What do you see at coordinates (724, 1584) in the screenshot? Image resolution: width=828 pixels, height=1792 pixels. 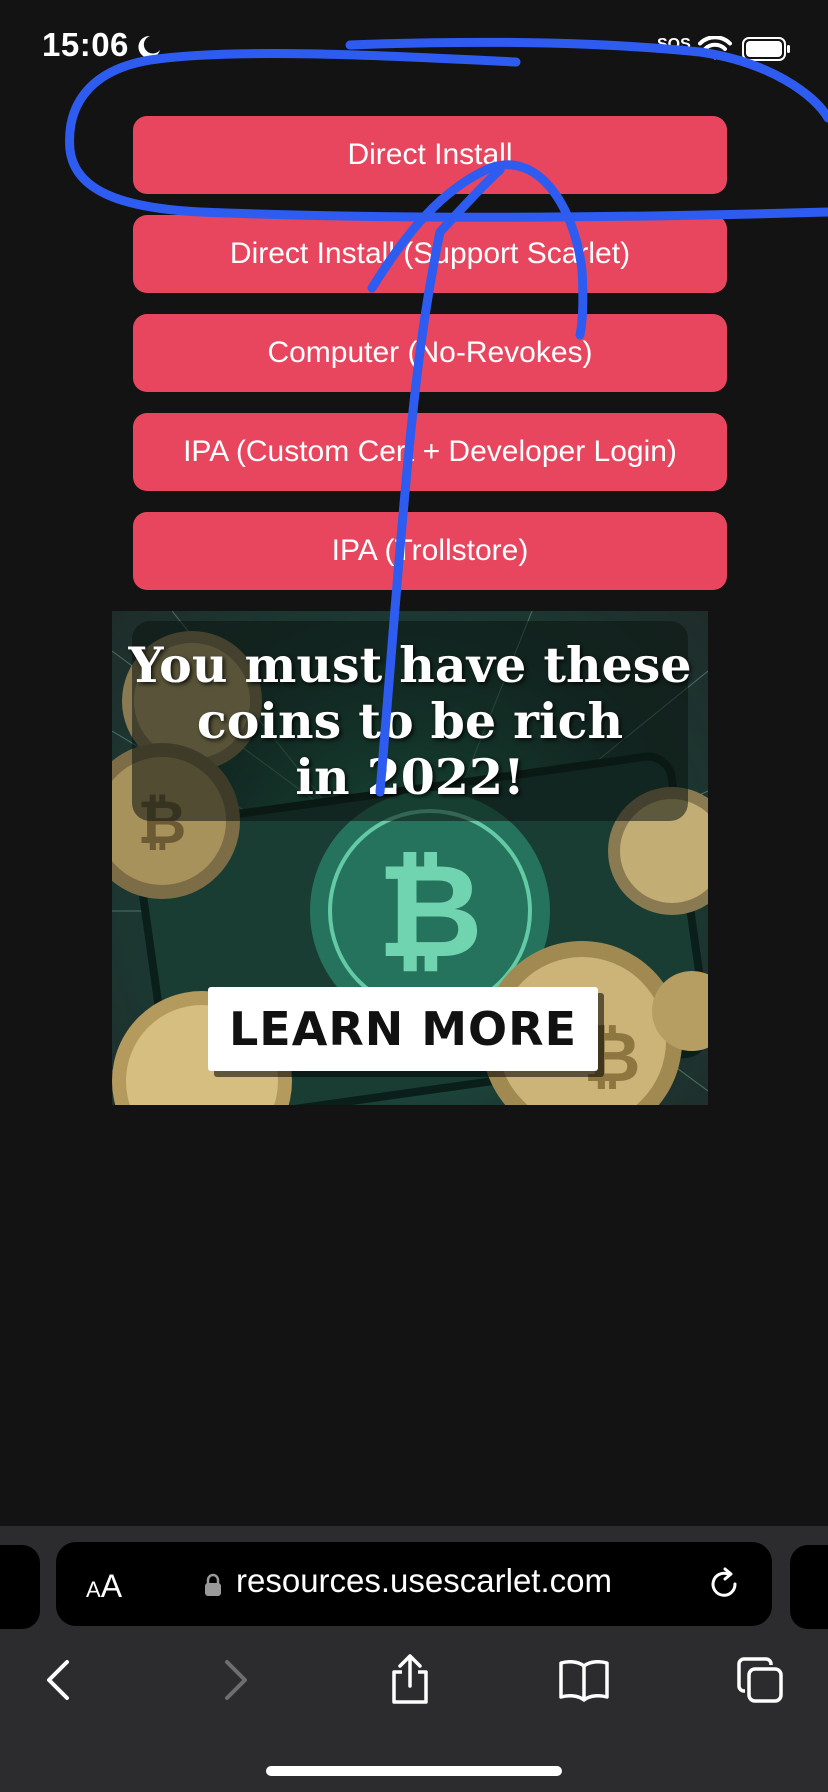 I see `reload-icon` at bounding box center [724, 1584].